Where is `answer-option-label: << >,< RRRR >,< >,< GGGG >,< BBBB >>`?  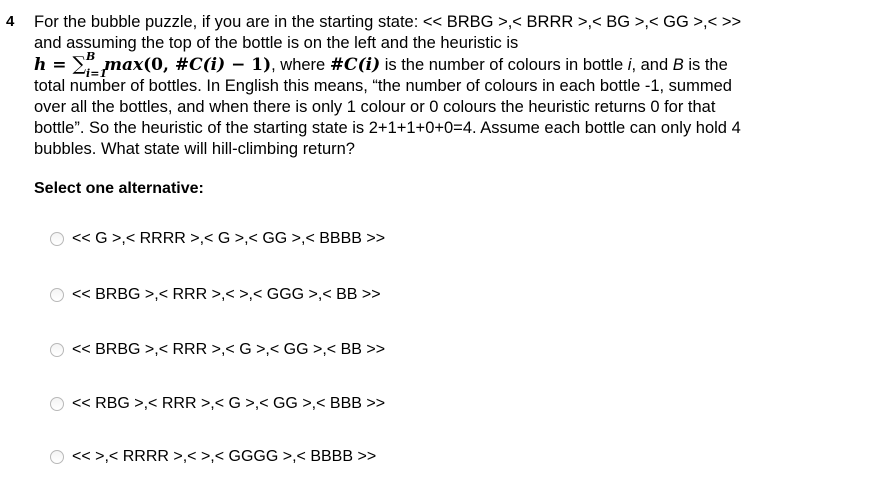 answer-option-label: << >,< RRRR >,< >,< GGGG >,< BBBB >> is located at coordinates (224, 457).